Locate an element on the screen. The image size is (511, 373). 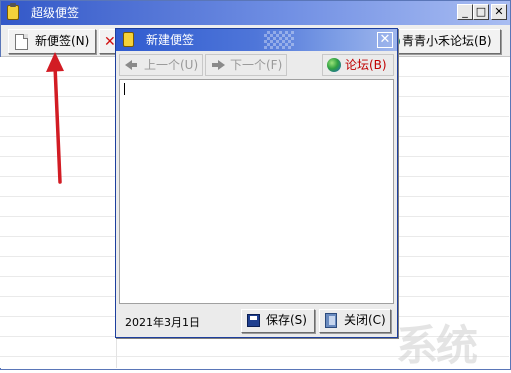
forum-link-label: 青青小禾论坛(B) is located at coordinates (447, 41).